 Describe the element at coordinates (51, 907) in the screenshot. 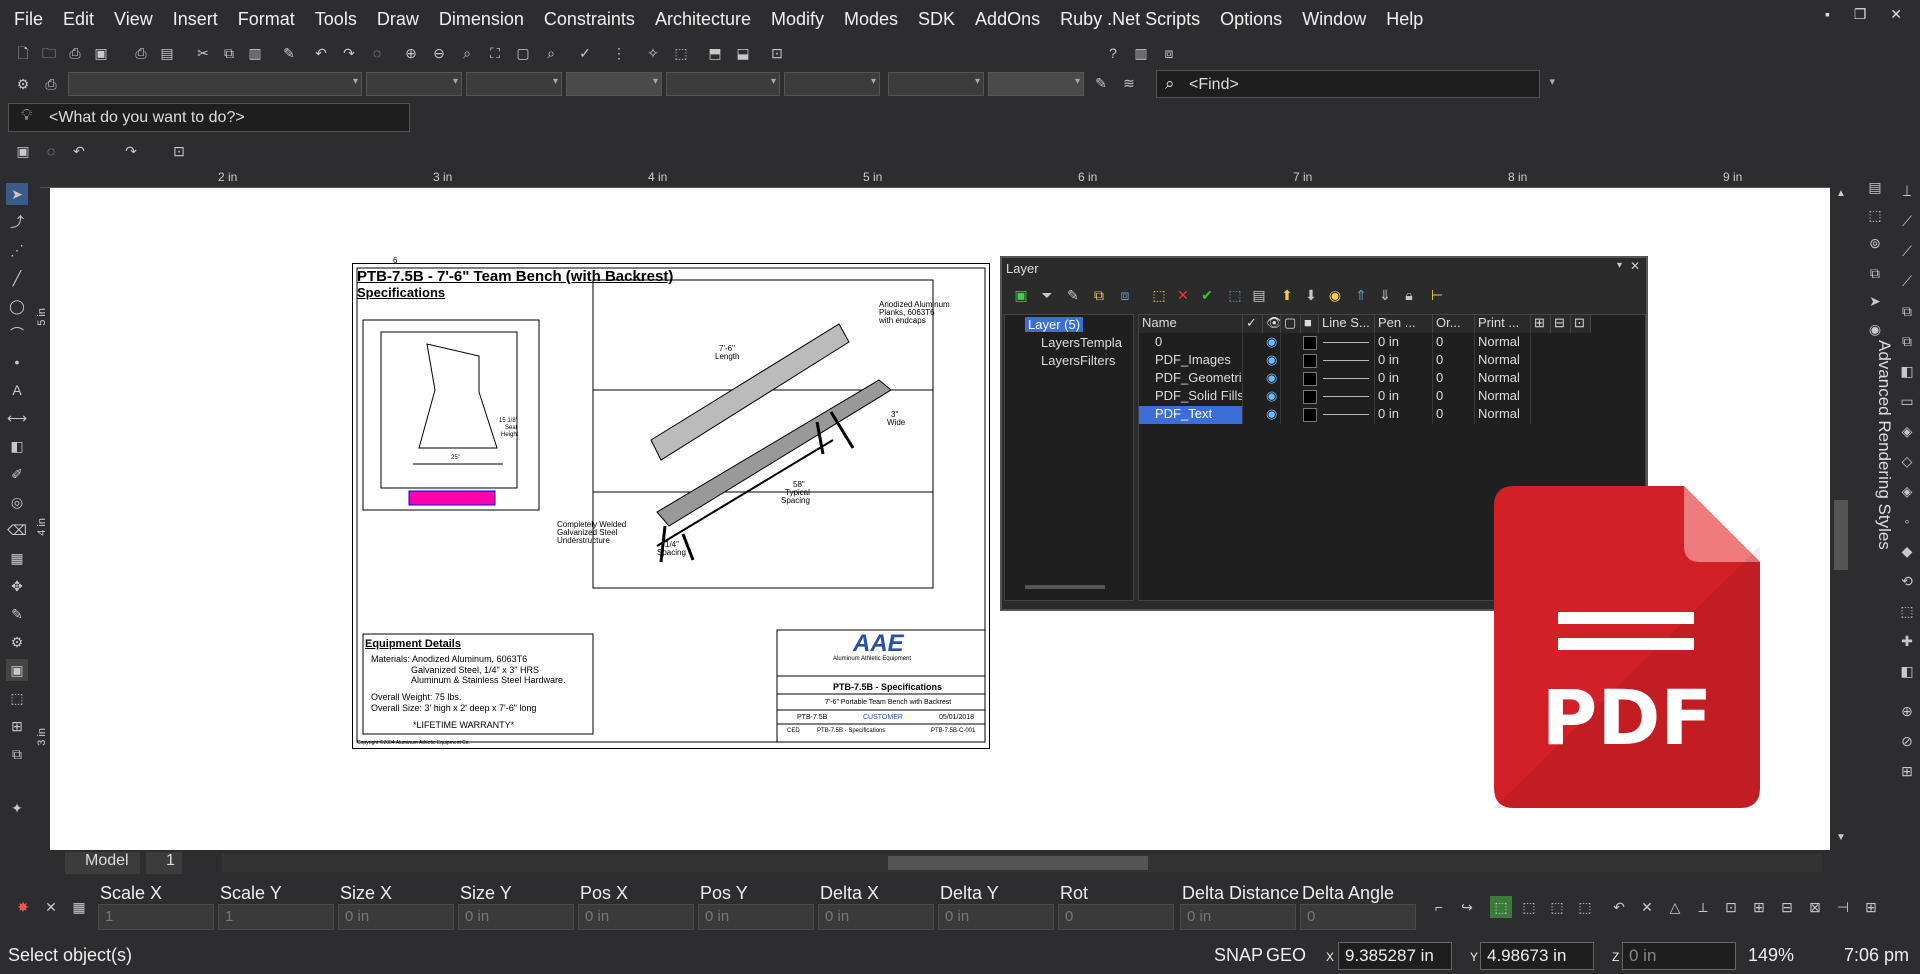

I see `close-icon: ✕` at that location.